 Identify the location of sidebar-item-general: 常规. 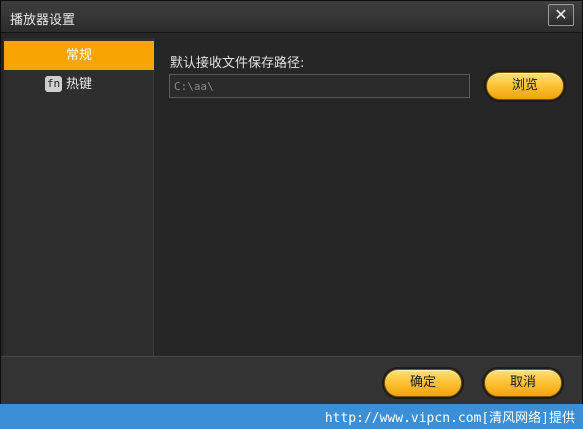
(79, 55).